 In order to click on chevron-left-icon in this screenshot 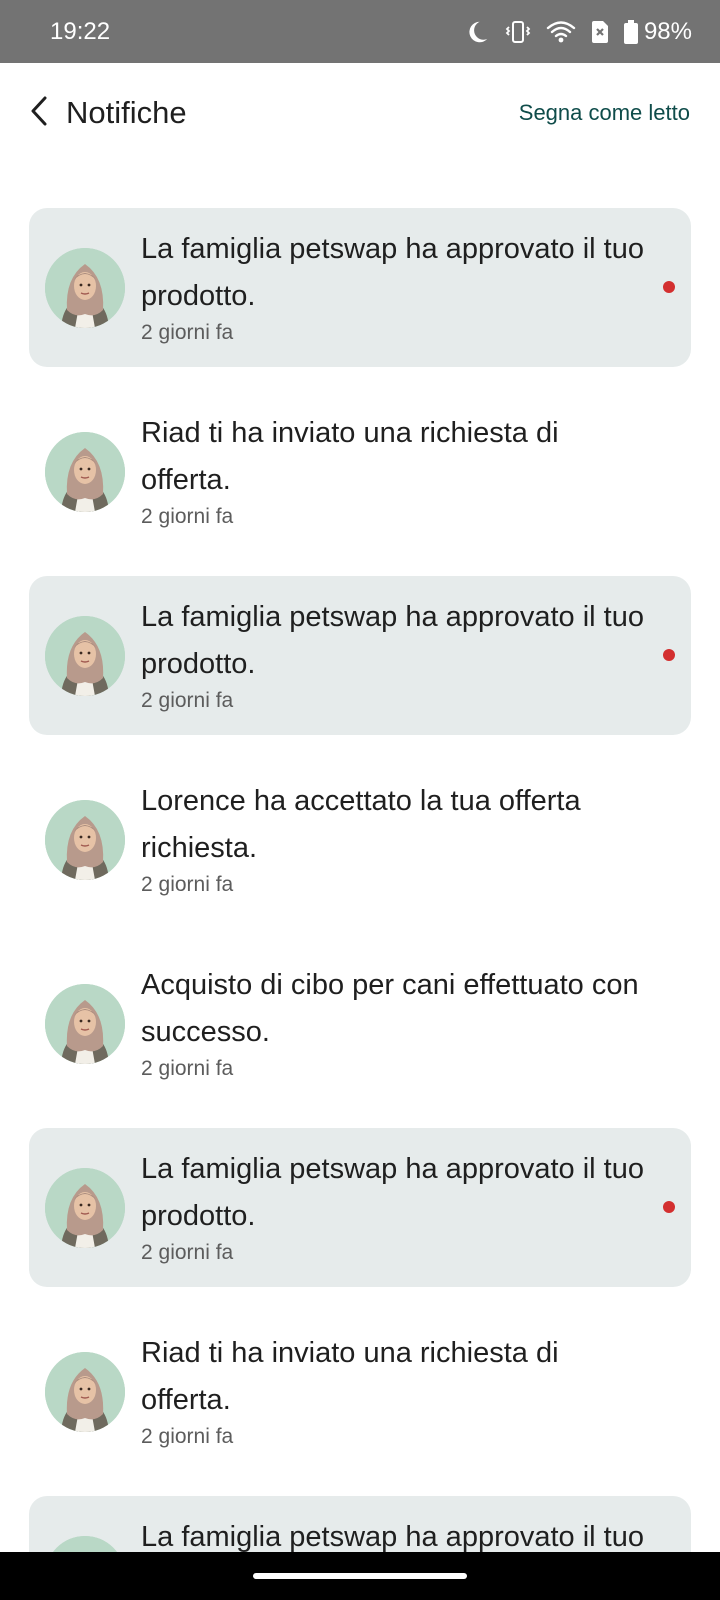, I will do `click(39, 113)`.